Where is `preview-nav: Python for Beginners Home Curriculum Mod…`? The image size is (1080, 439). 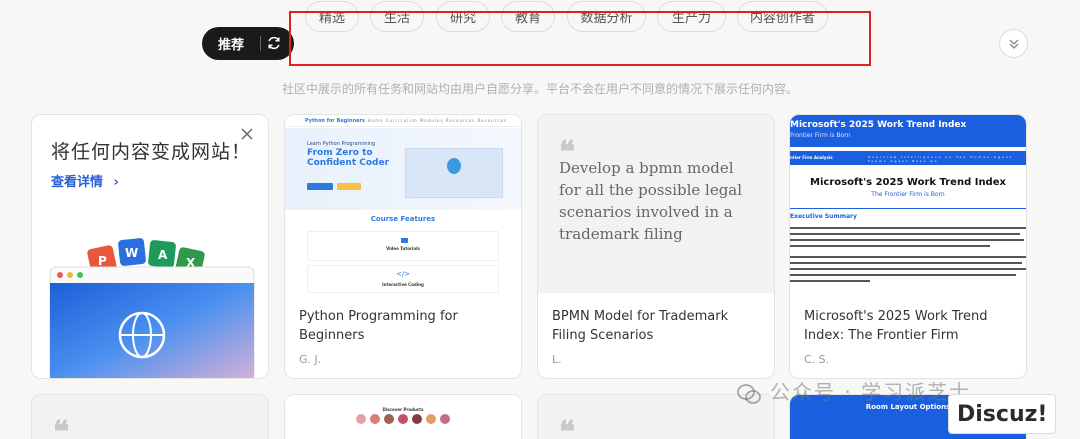 preview-nav: Python for Beginners Home Curriculum Mod… is located at coordinates (403, 121).